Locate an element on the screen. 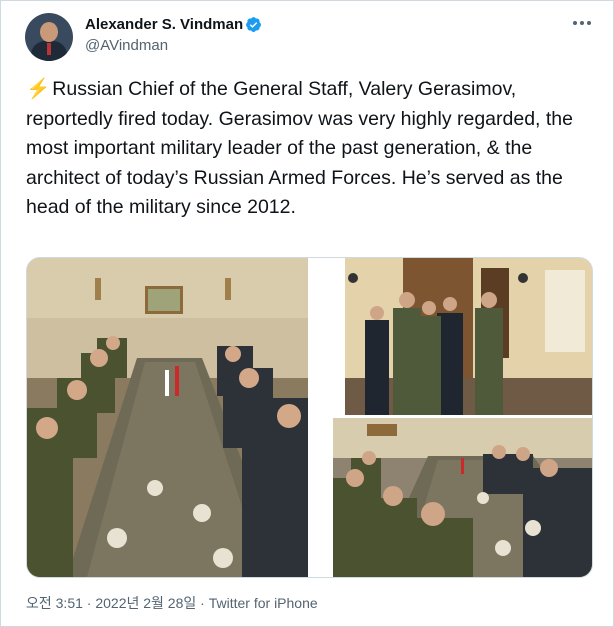  photo-conference-table-wide-image is located at coordinates (462, 497).